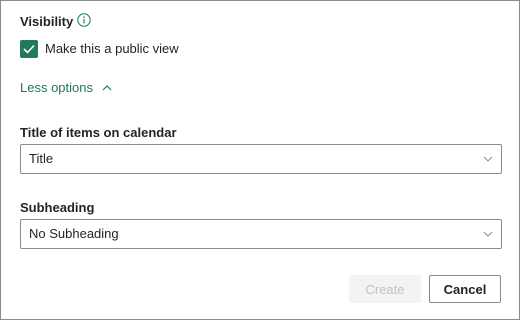  I want to click on cancel-button: Cancel, so click(465, 289).